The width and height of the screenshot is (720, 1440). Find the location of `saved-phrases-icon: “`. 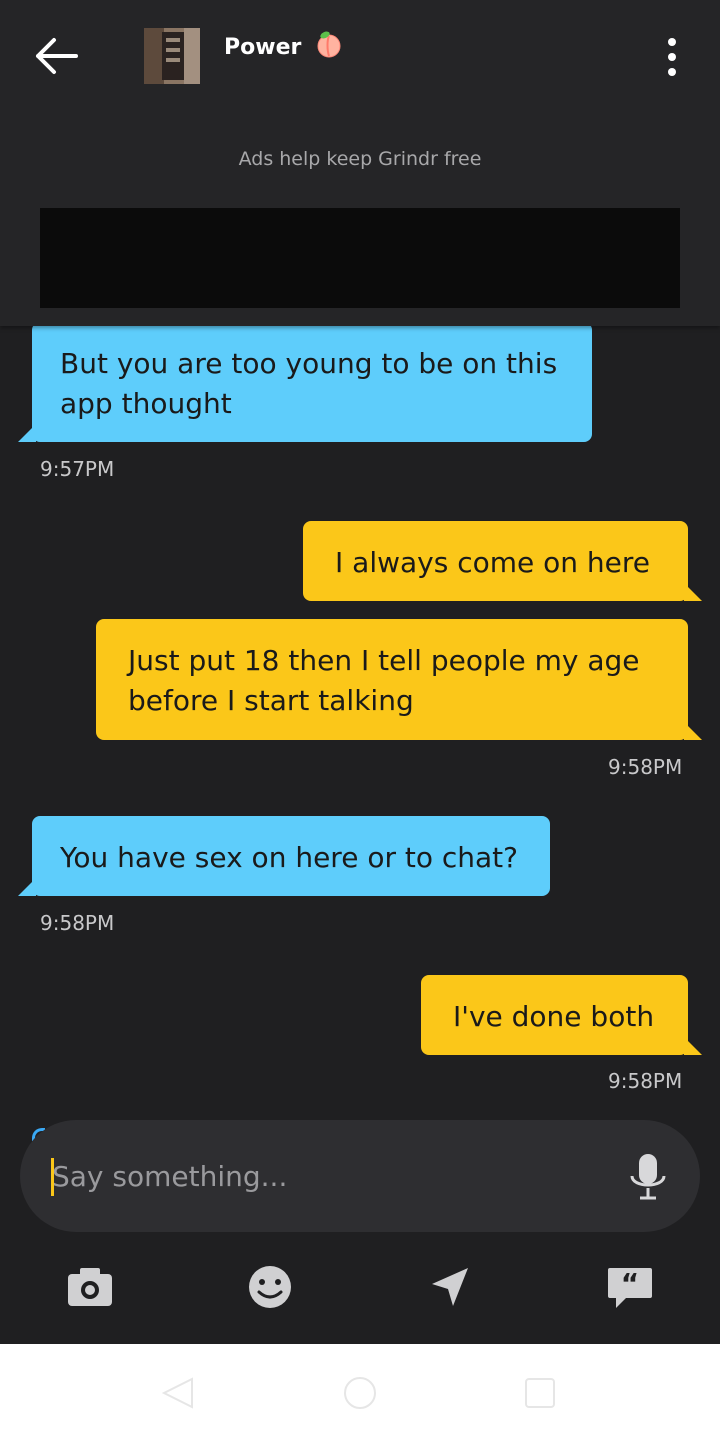

saved-phrases-icon: “ is located at coordinates (630, 1287).